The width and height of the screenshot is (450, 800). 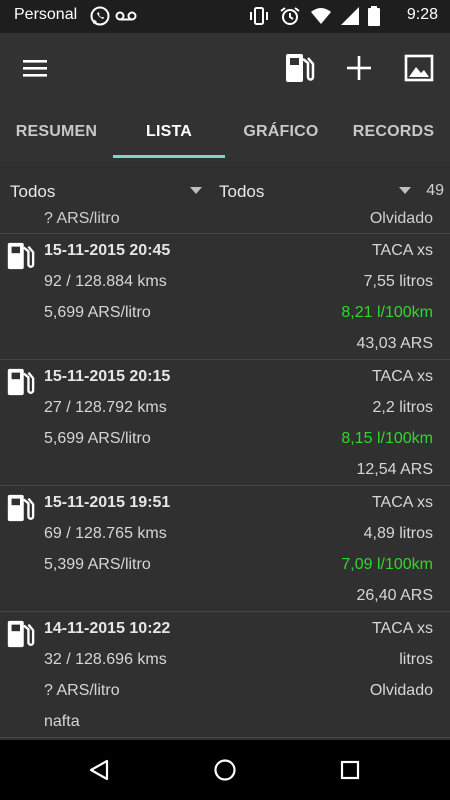 I want to click on fuel-volume: 7,55 litros, so click(x=398, y=281).